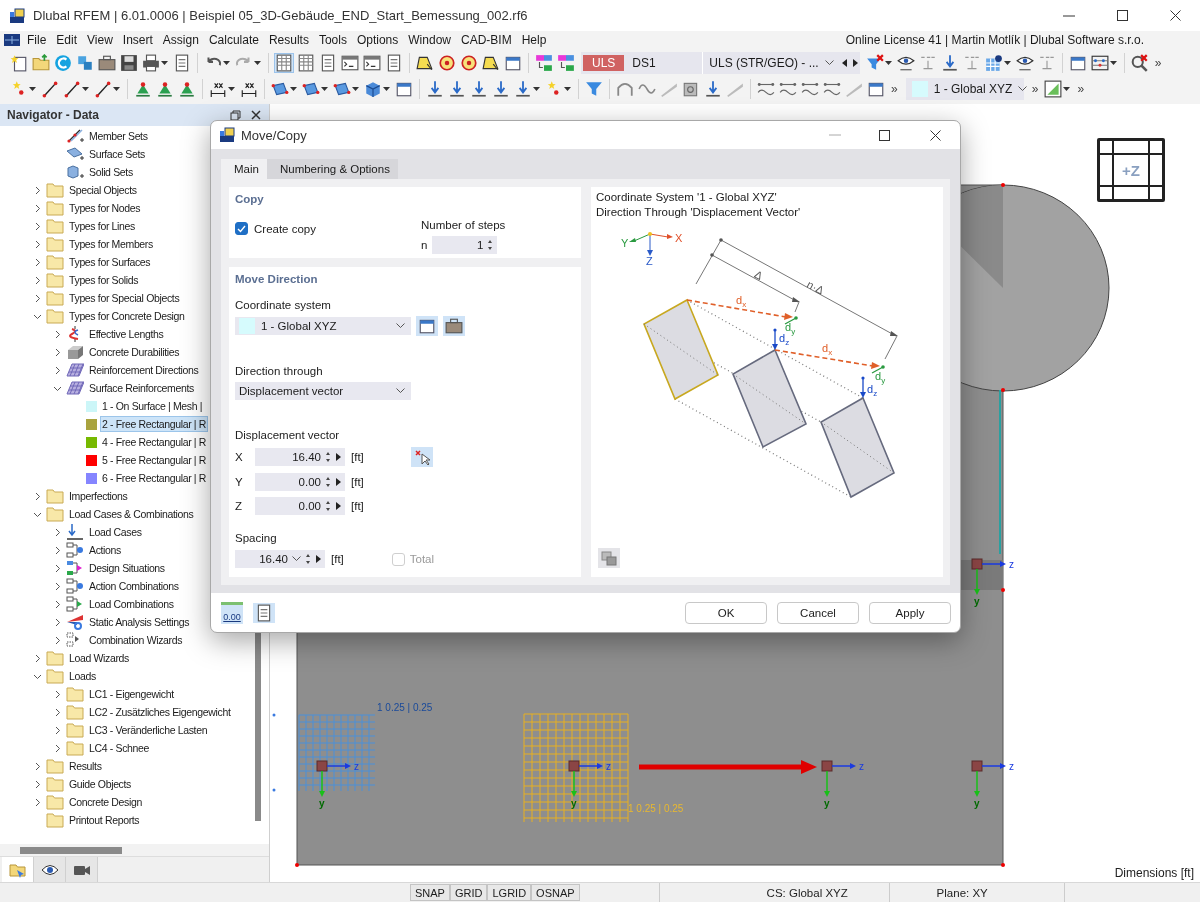  What do you see at coordinates (232, 612) in the screenshot?
I see `decimals-button: 0.00` at bounding box center [232, 612].